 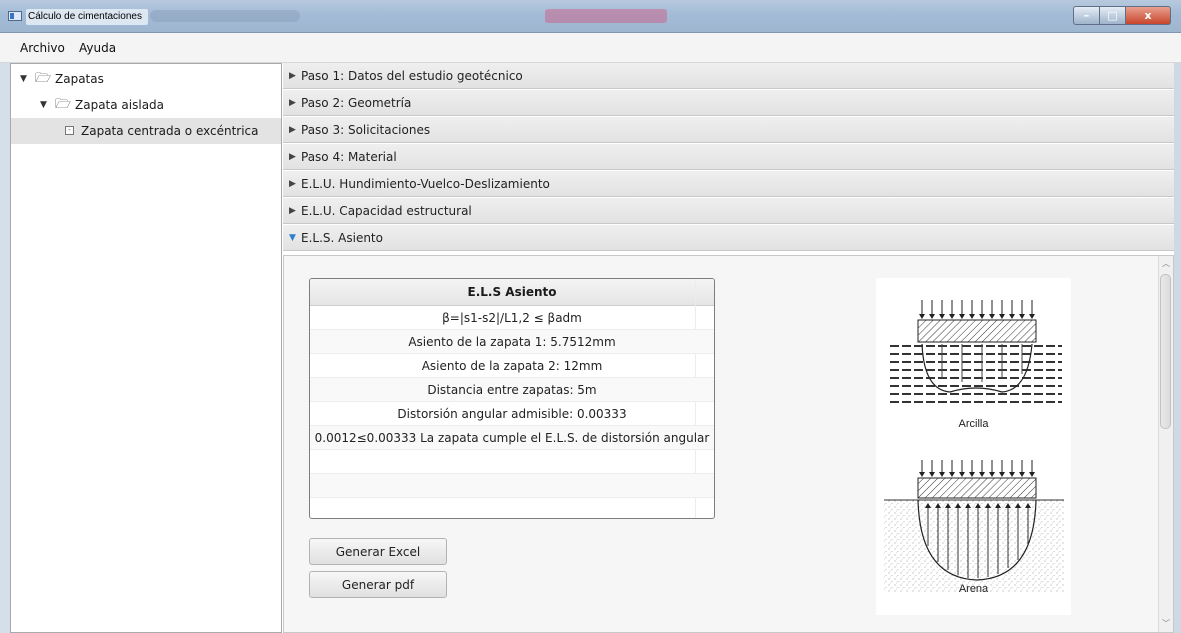 What do you see at coordinates (728, 76) in the screenshot?
I see `accordion-paso-1: ▶ Paso 1: Datos del estudio geotécnico` at bounding box center [728, 76].